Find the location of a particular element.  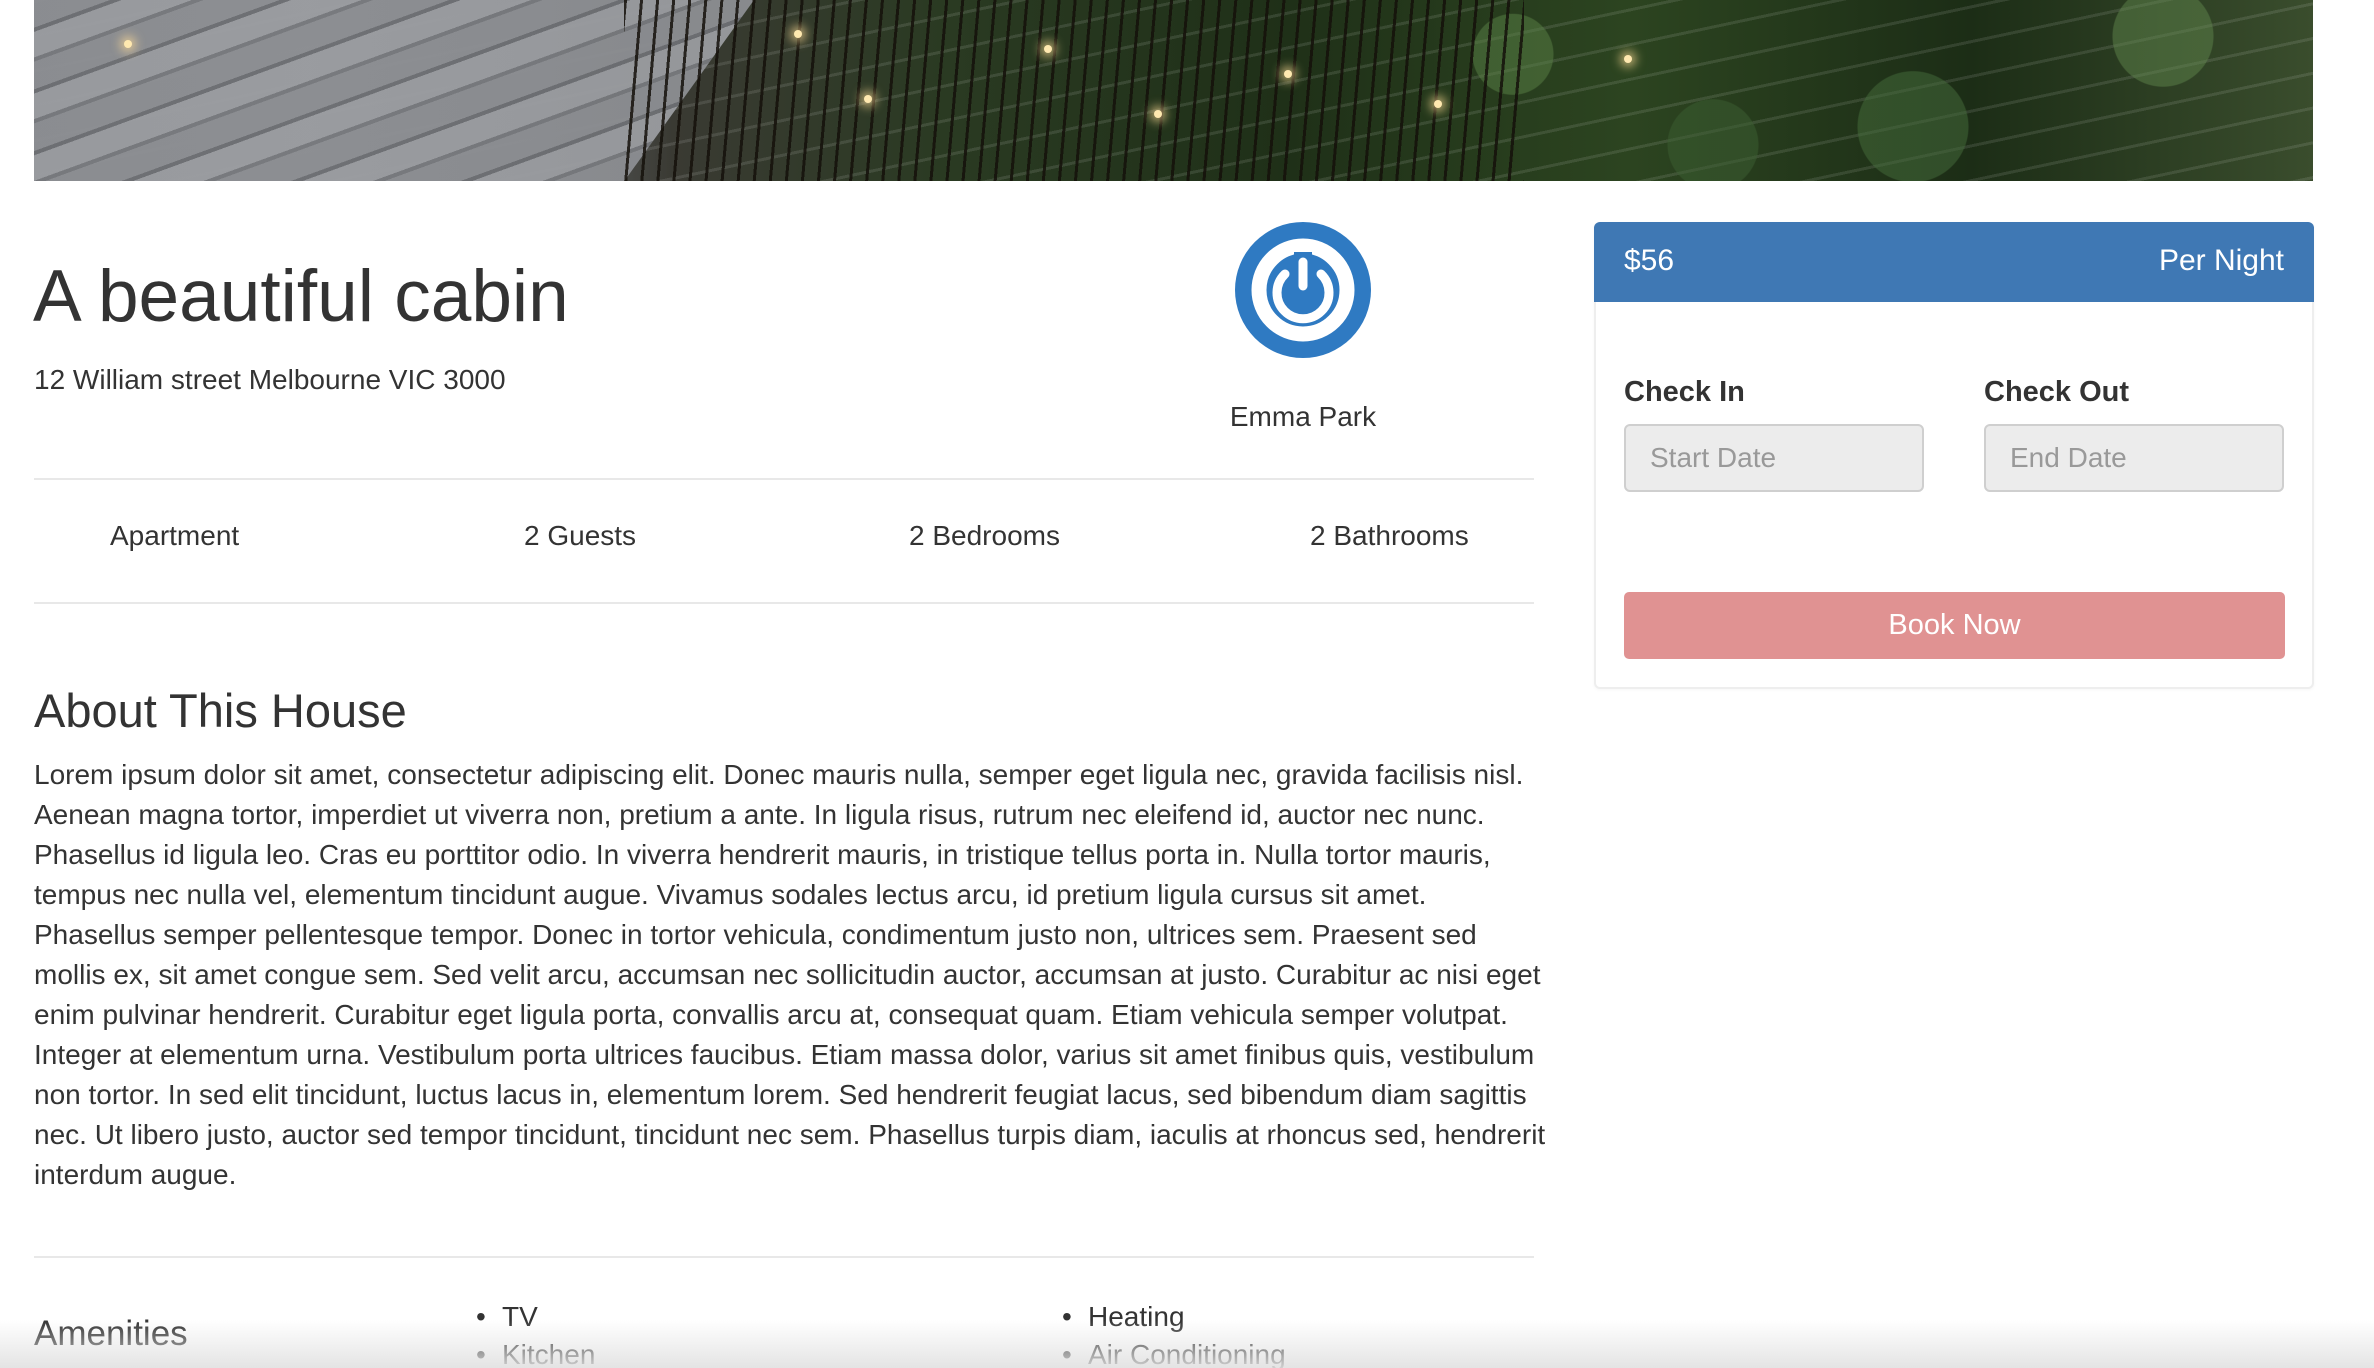

stat-bathrooms: 2 Bathrooms is located at coordinates (1389, 535).